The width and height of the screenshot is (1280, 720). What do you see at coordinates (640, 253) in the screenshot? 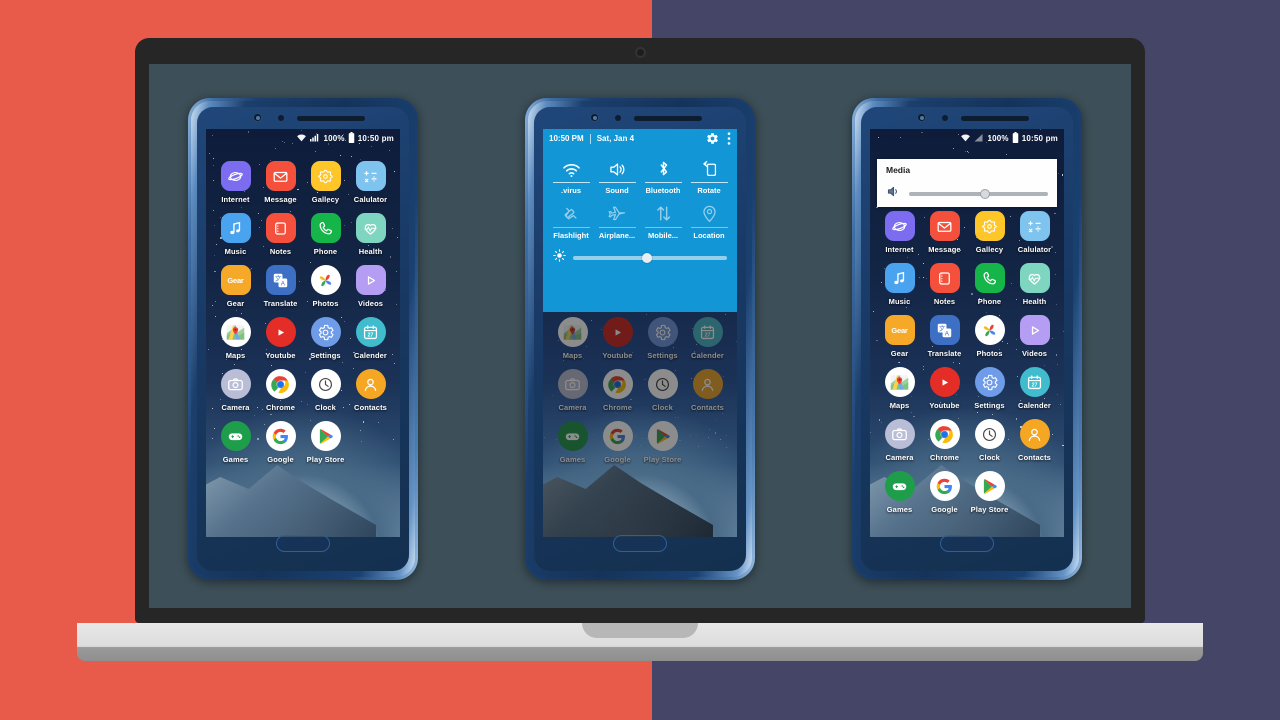
I see `brightness-slider-row` at bounding box center [640, 253].